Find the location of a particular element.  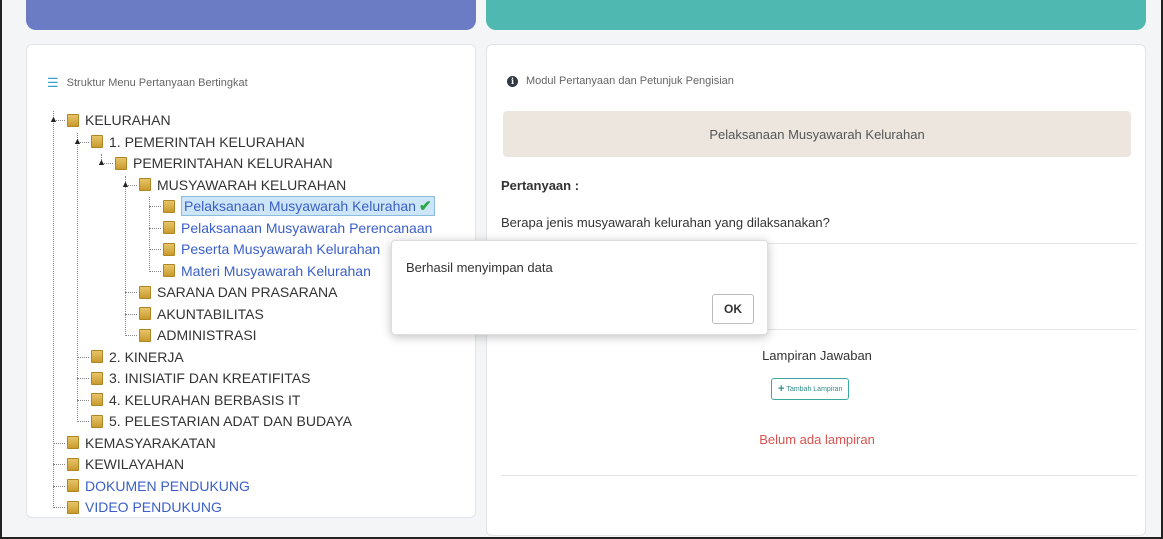

tree-node-label: 3. INISIATIF DAN KREATIFITAS is located at coordinates (210, 378).